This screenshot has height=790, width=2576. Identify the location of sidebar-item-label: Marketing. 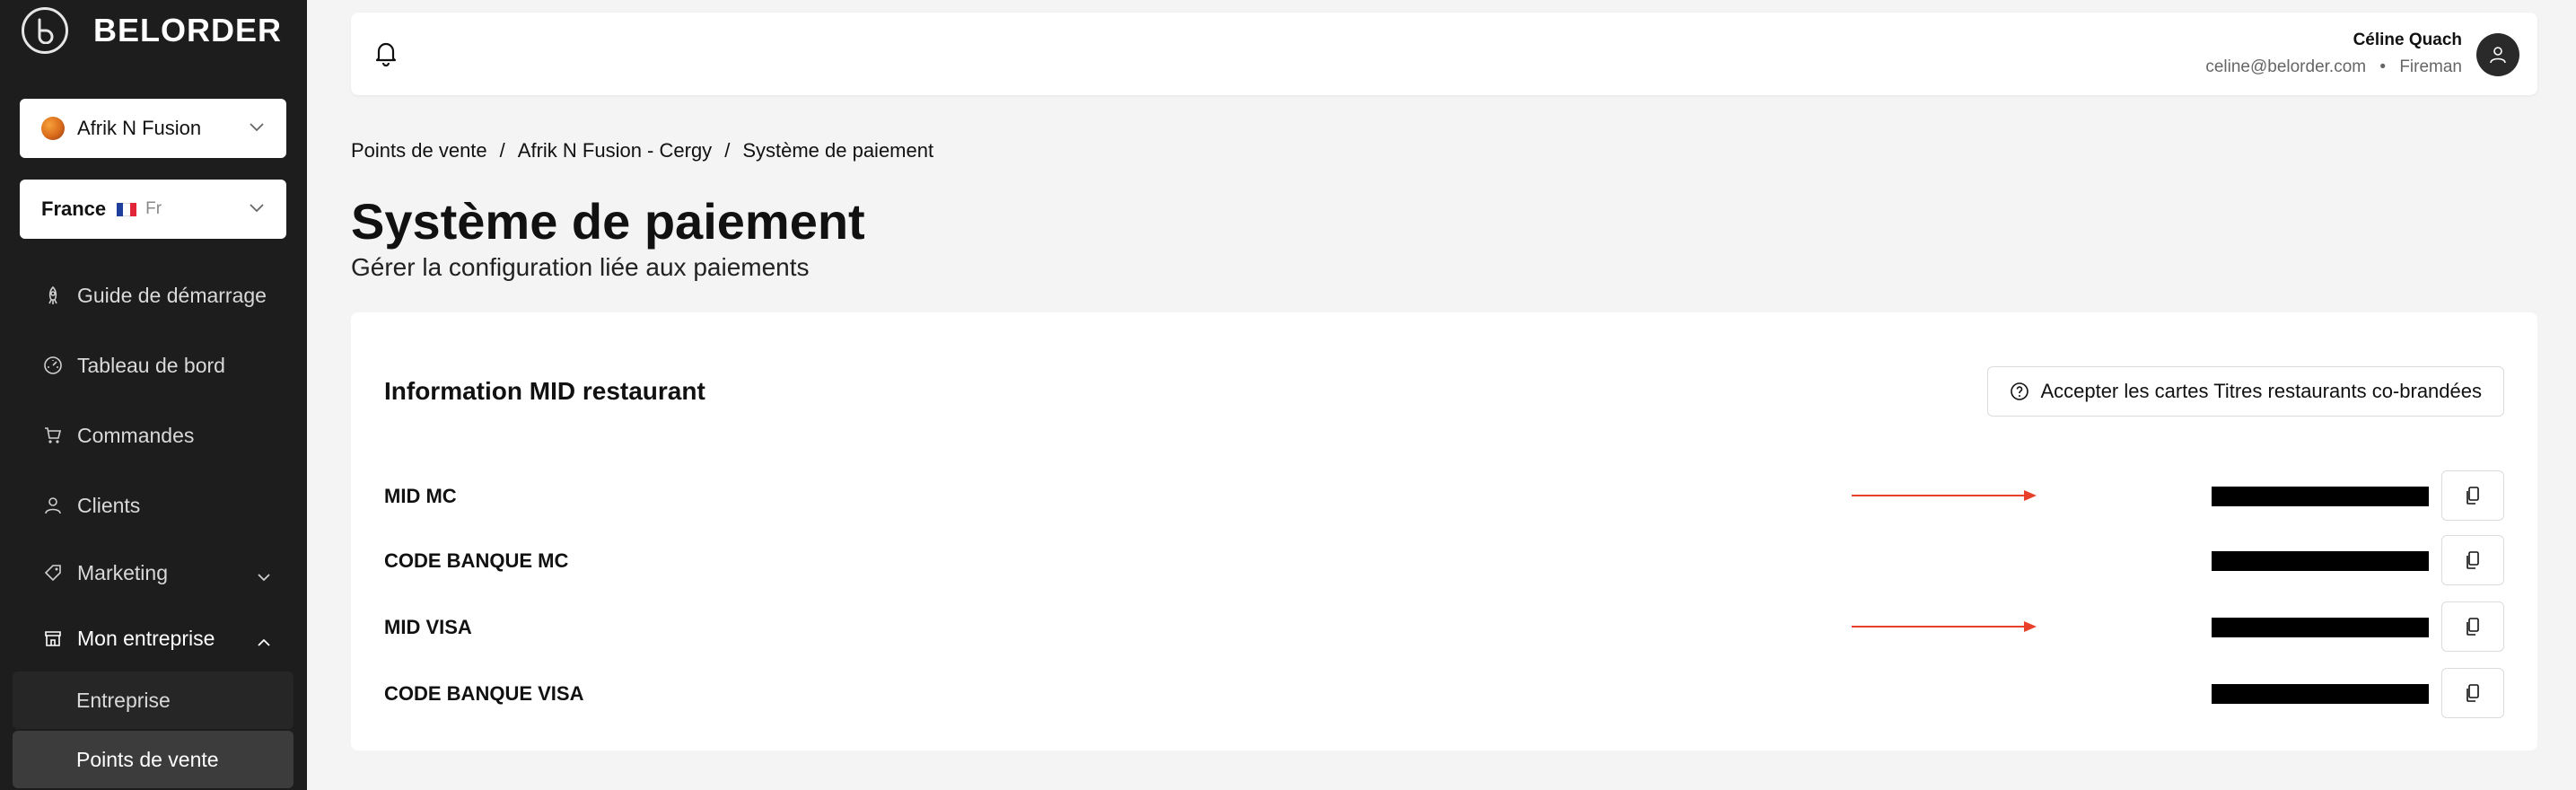
(122, 572).